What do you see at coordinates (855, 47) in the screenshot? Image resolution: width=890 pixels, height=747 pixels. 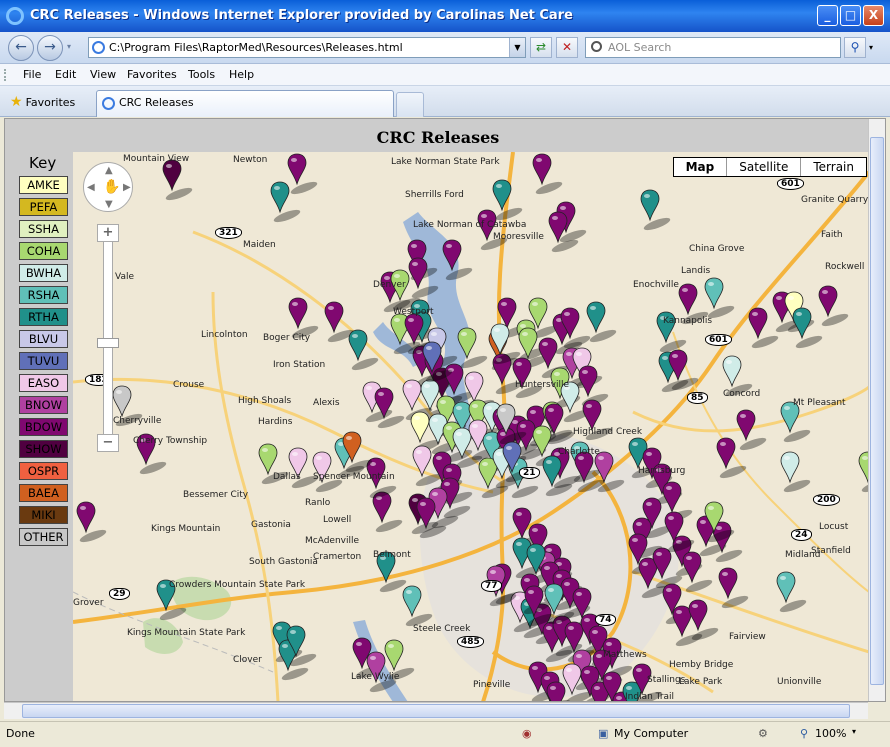 I see `search-button: ⚲` at bounding box center [855, 47].